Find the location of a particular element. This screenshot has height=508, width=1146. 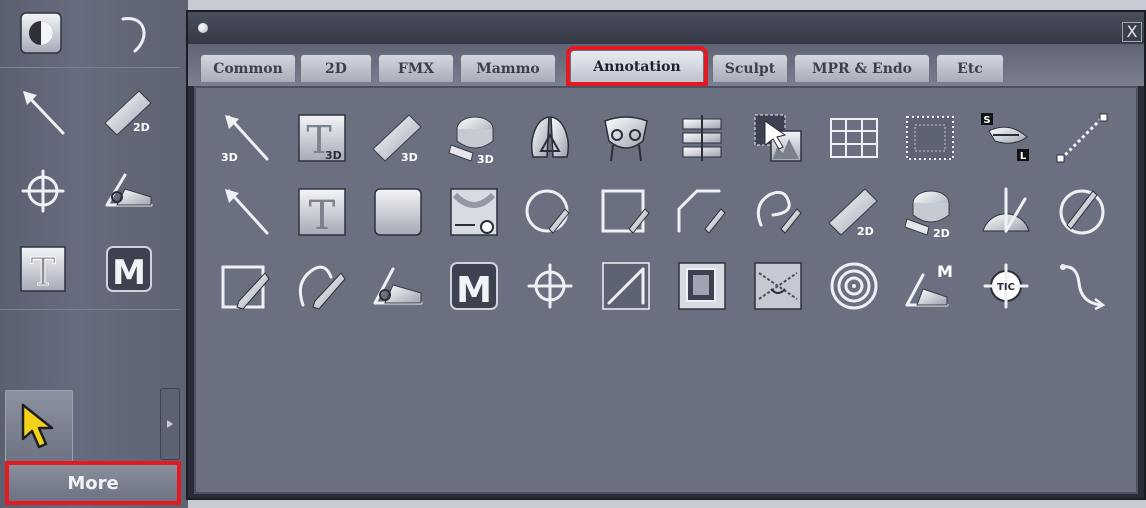

text-tool-icon: T is located at coordinates (43, 269).